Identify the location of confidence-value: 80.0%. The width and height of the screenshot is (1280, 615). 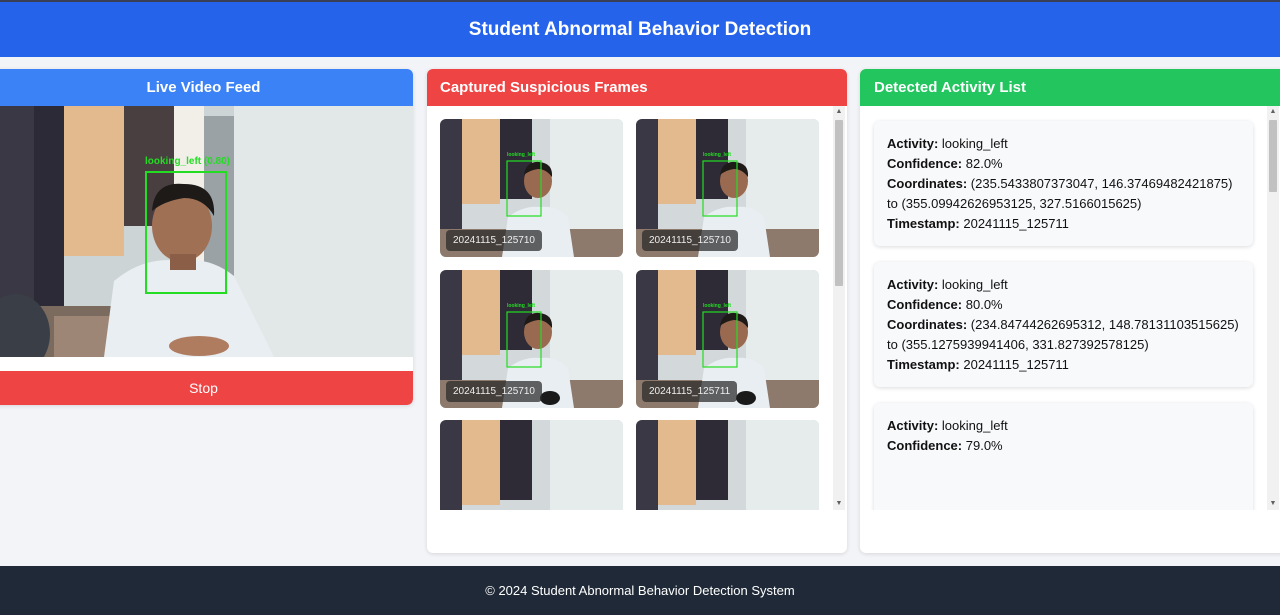
(984, 304).